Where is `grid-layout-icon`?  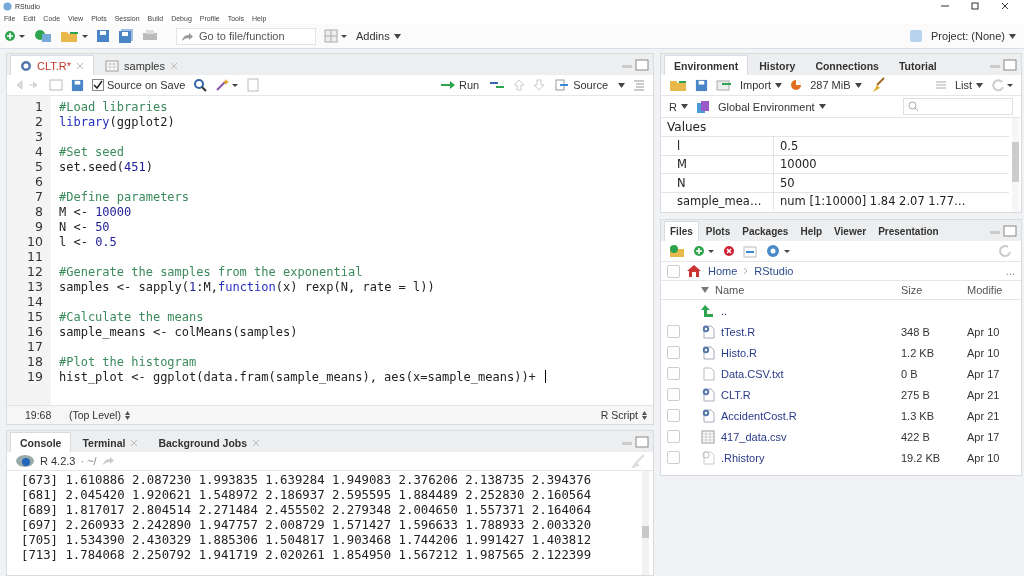 grid-layout-icon is located at coordinates (336, 36).